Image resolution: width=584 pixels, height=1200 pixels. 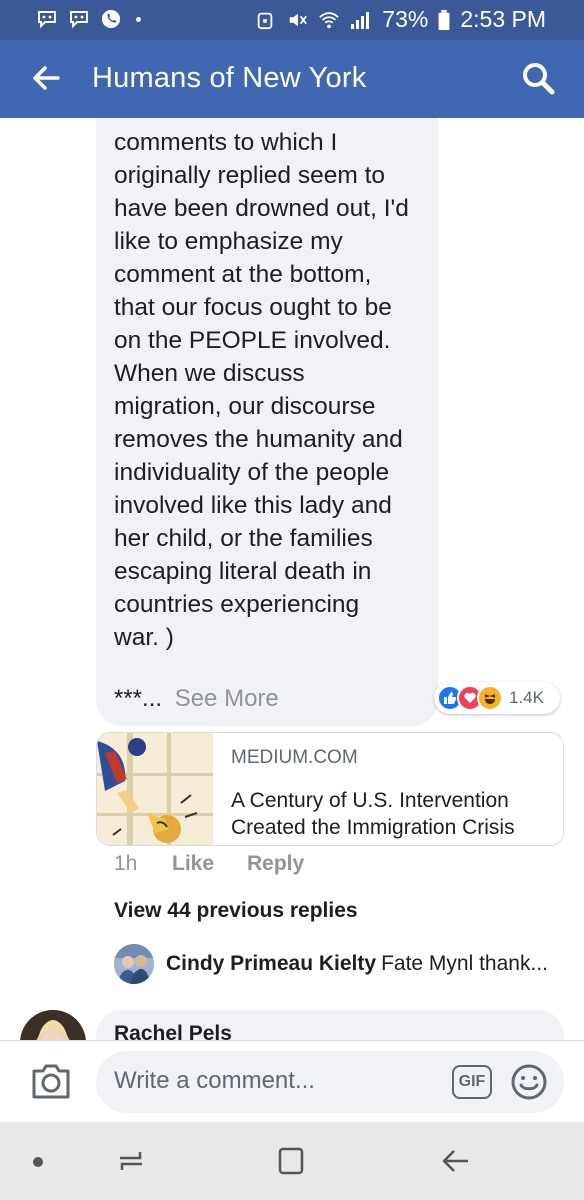 What do you see at coordinates (503, 19) in the screenshot?
I see `clock: 2:53 PM` at bounding box center [503, 19].